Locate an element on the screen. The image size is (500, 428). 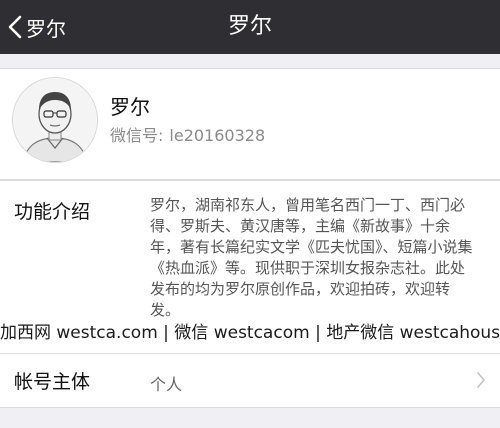
chevron-right-icon is located at coordinates (481, 380).